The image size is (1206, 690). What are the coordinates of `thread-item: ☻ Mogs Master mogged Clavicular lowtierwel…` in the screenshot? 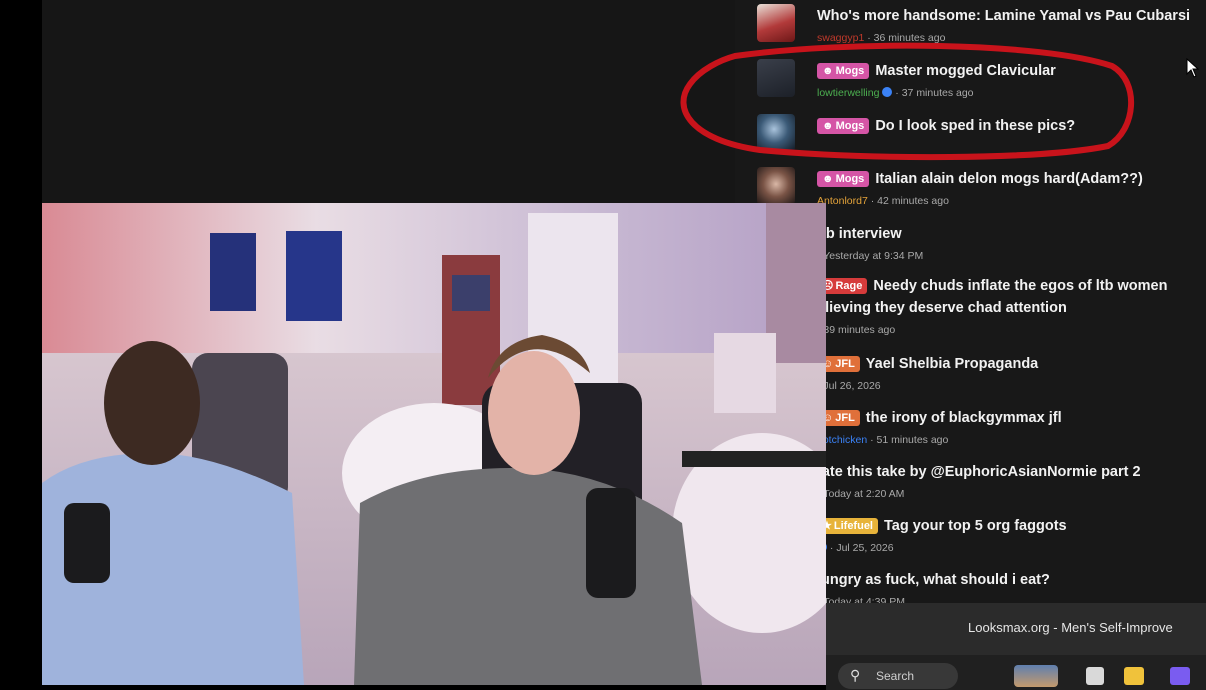 It's located at (970, 80).